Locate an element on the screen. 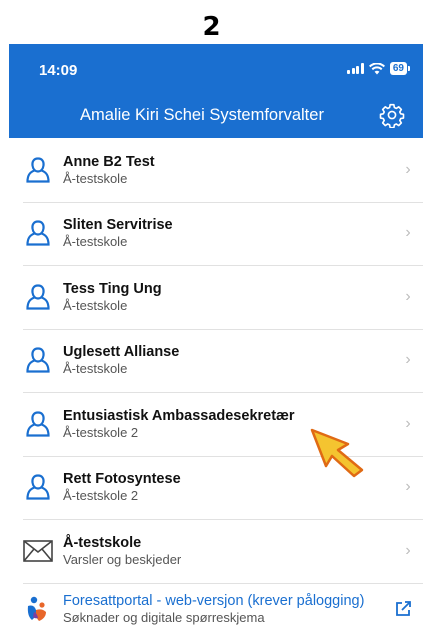 The width and height of the screenshot is (423, 634). status-bar: 14:09 69 is located at coordinates (216, 72).